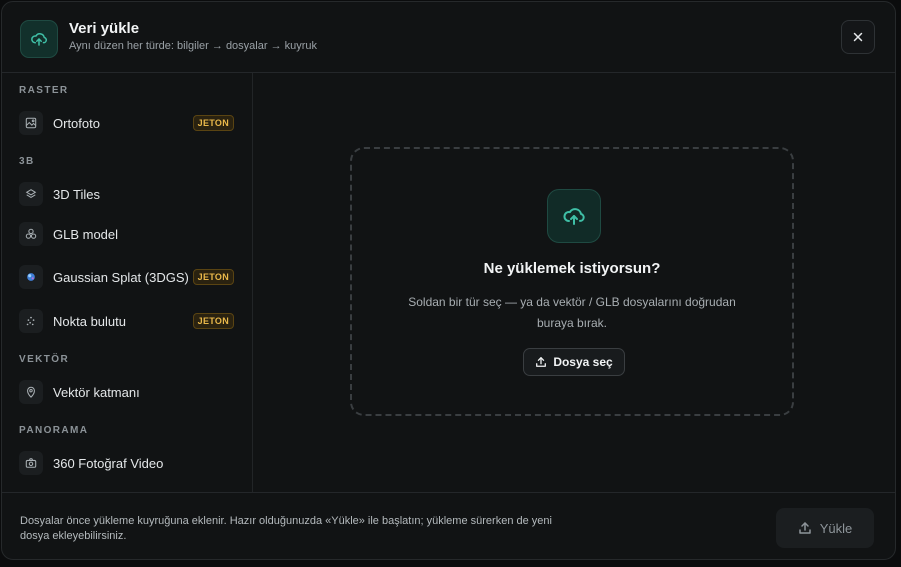 Image resolution: width=901 pixels, height=567 pixels. I want to click on drop-zone-title: Ne yüklemek istiyorsun?, so click(572, 268).